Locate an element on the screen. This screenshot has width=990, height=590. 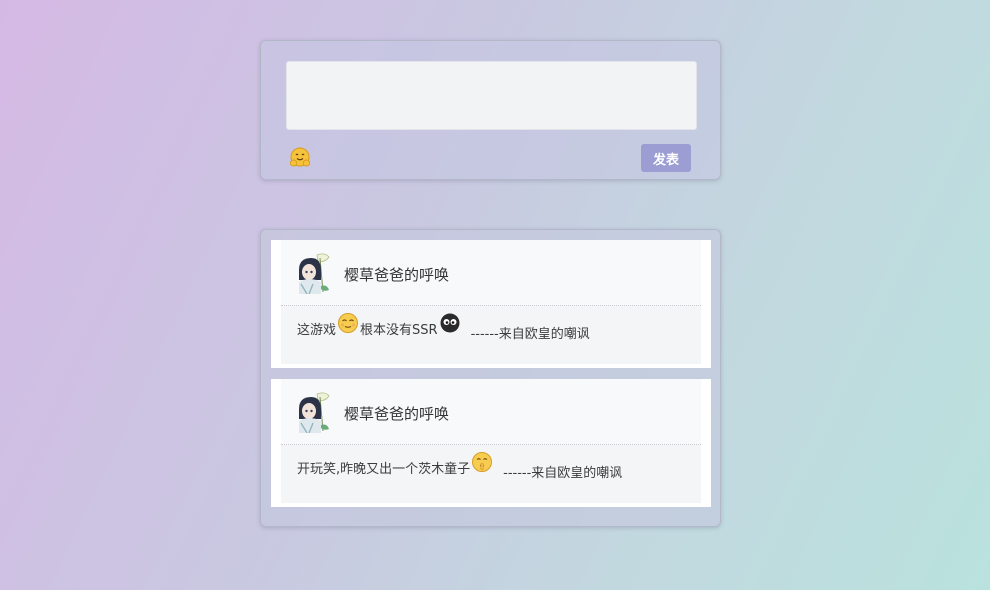
relieved-face-icon is located at coordinates (348, 323).